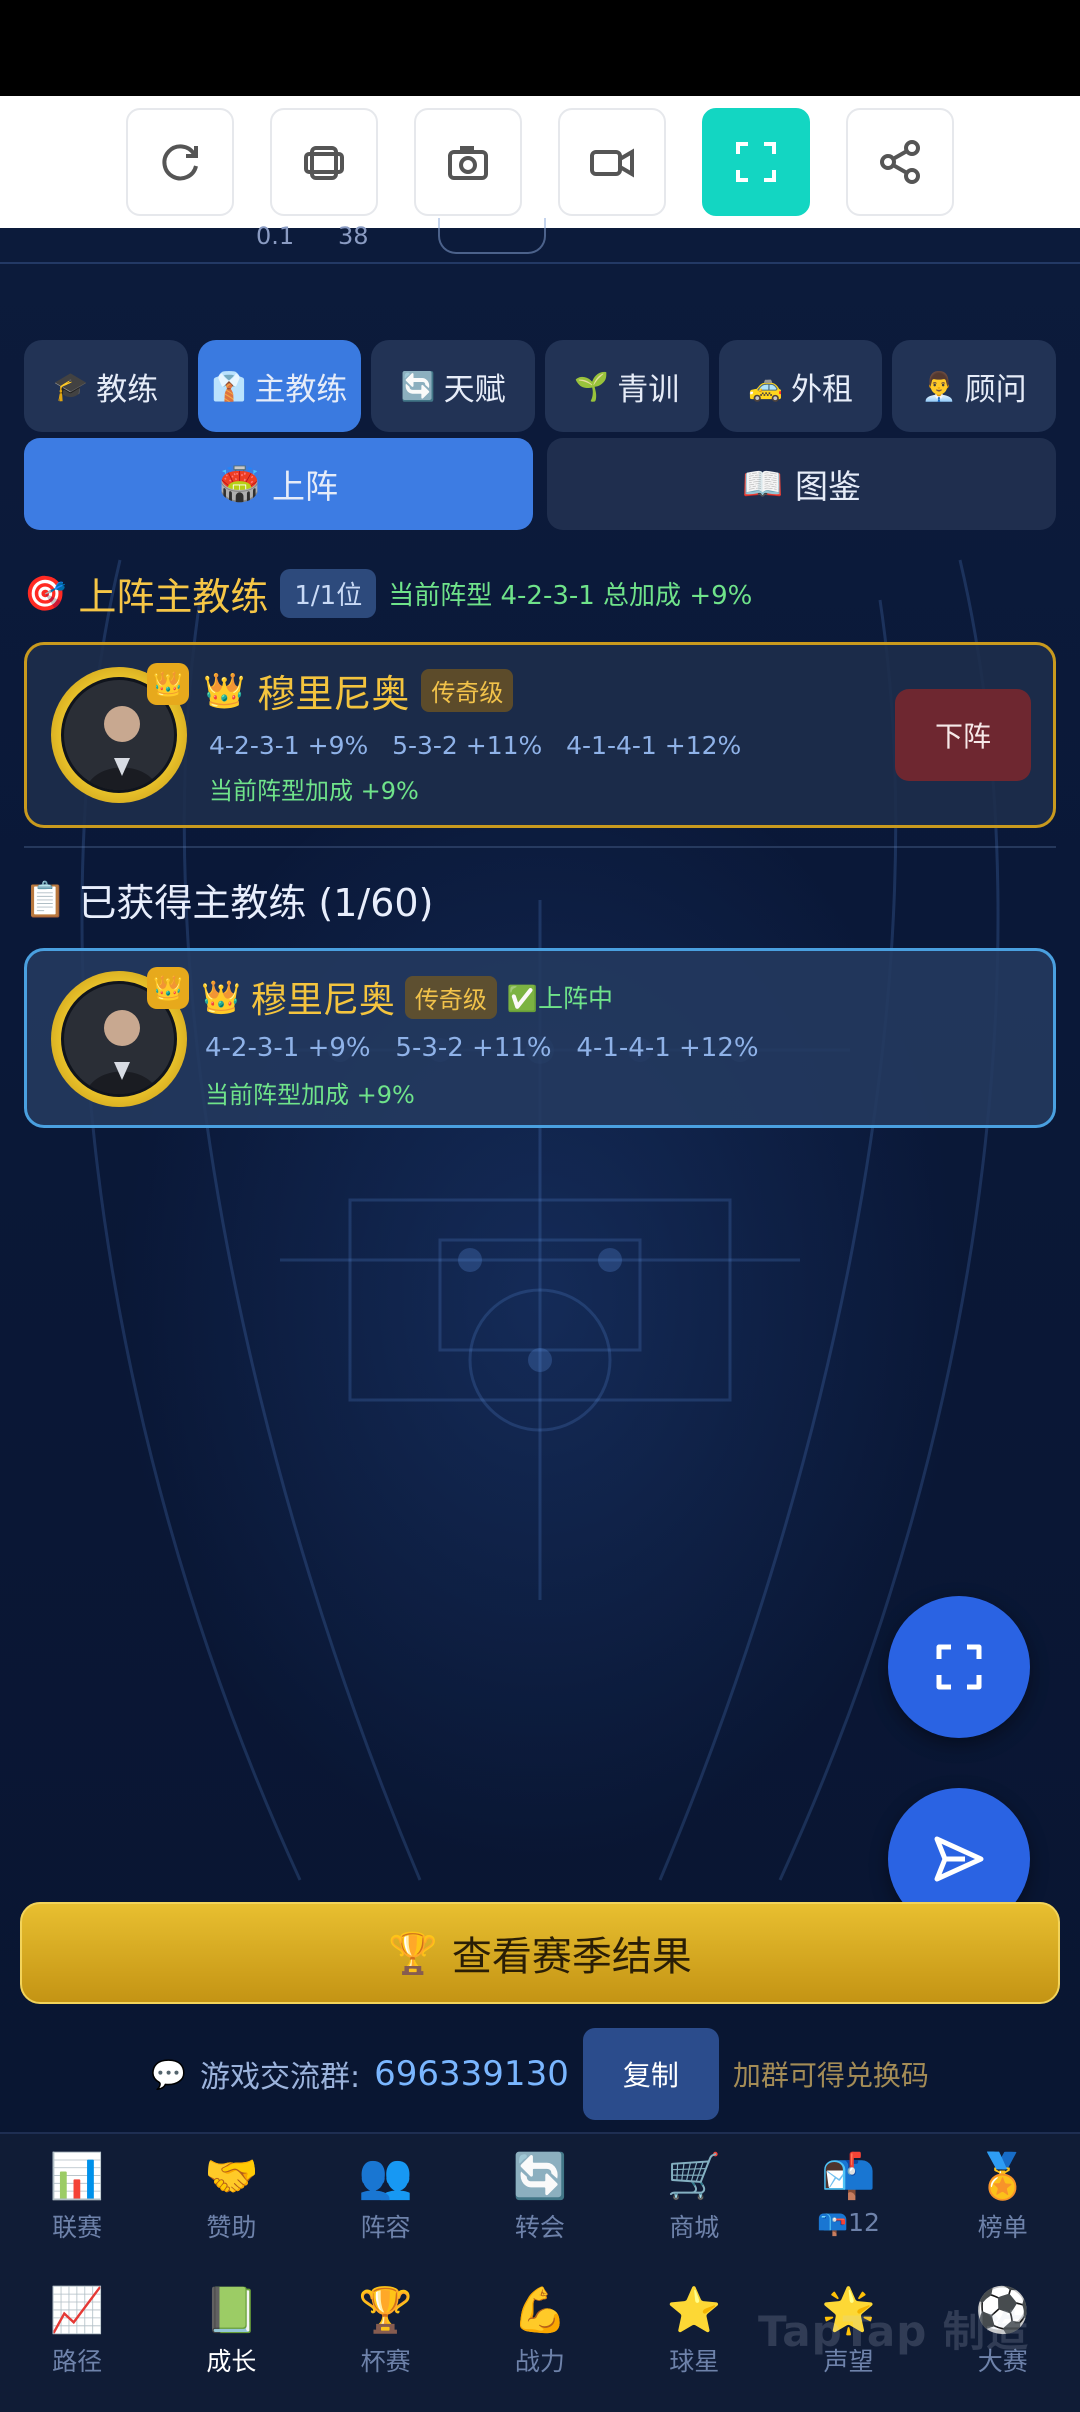  What do you see at coordinates (540, 162) in the screenshot?
I see `screenshot-toolbar` at bounding box center [540, 162].